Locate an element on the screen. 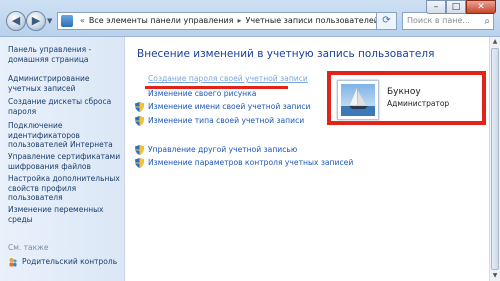 The width and height of the screenshot is (500, 281). user-avatar is located at coordinates (358, 100).